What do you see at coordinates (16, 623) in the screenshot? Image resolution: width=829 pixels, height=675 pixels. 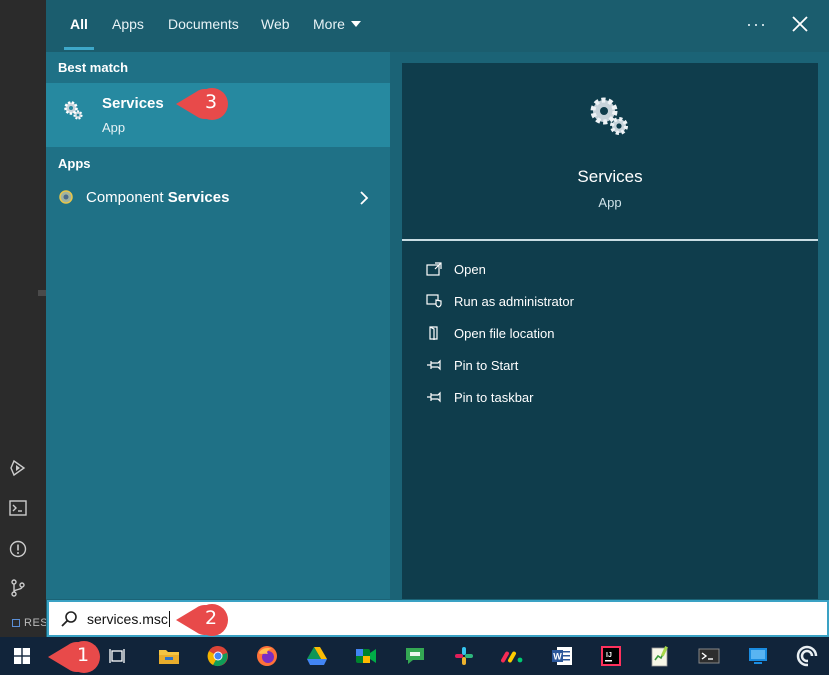 I see `status-square-icon` at bounding box center [16, 623].